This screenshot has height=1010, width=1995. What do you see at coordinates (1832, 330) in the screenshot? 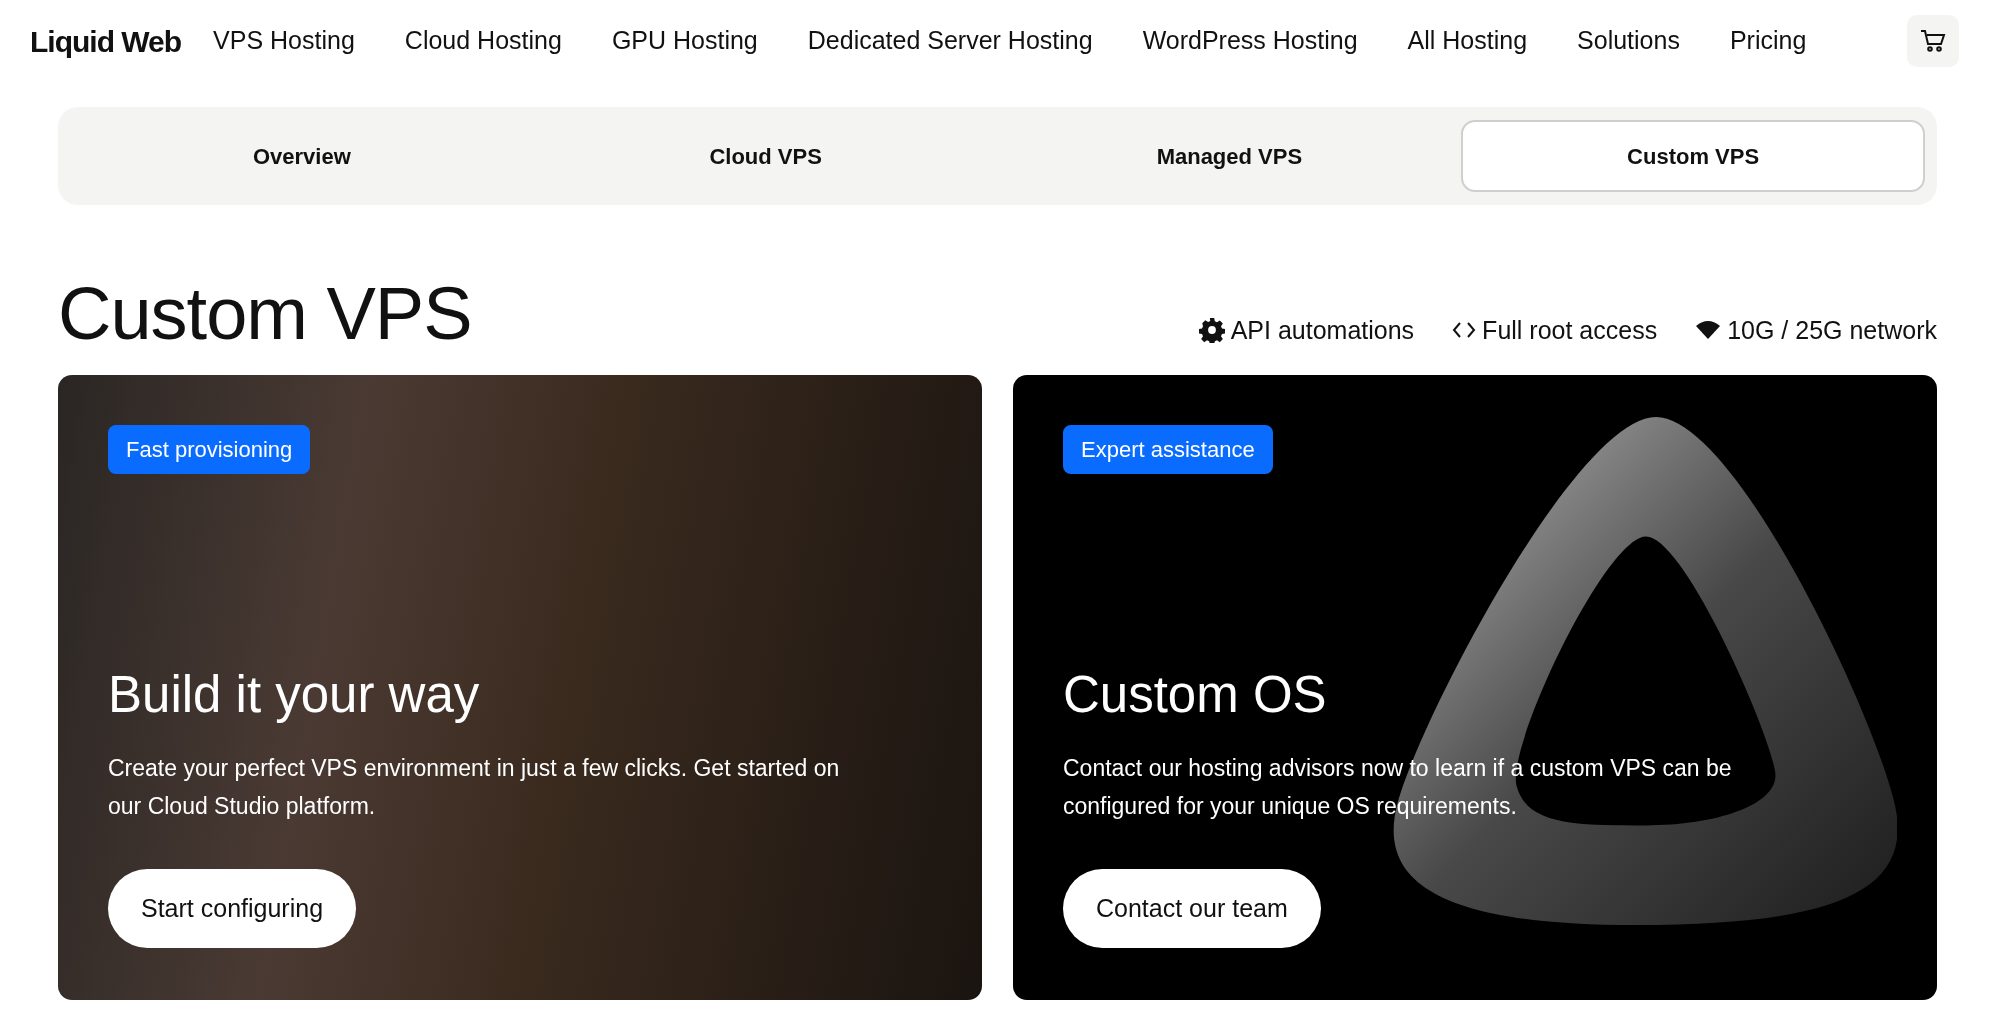
I see `feature-label: 10G / 25G network` at bounding box center [1832, 330].